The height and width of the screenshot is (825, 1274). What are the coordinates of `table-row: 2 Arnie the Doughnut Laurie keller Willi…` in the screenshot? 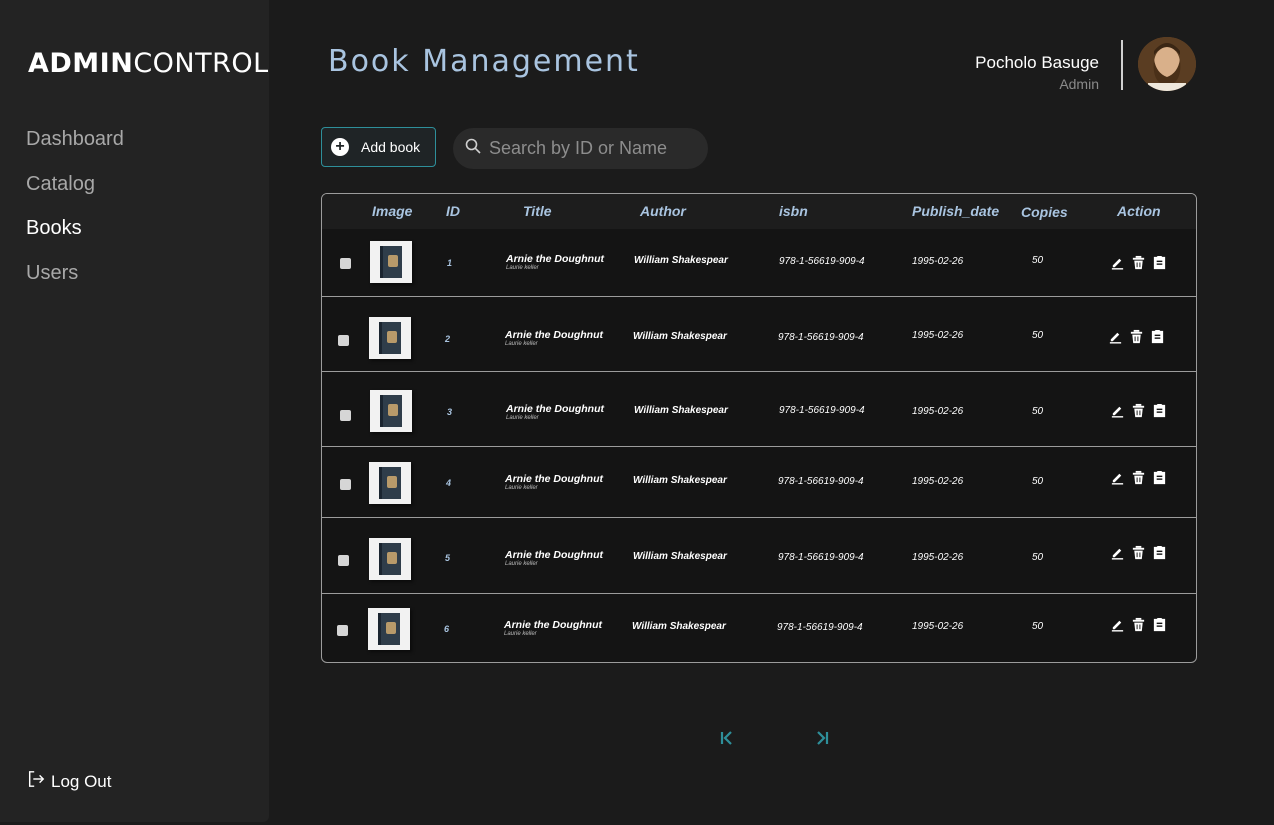 It's located at (759, 334).